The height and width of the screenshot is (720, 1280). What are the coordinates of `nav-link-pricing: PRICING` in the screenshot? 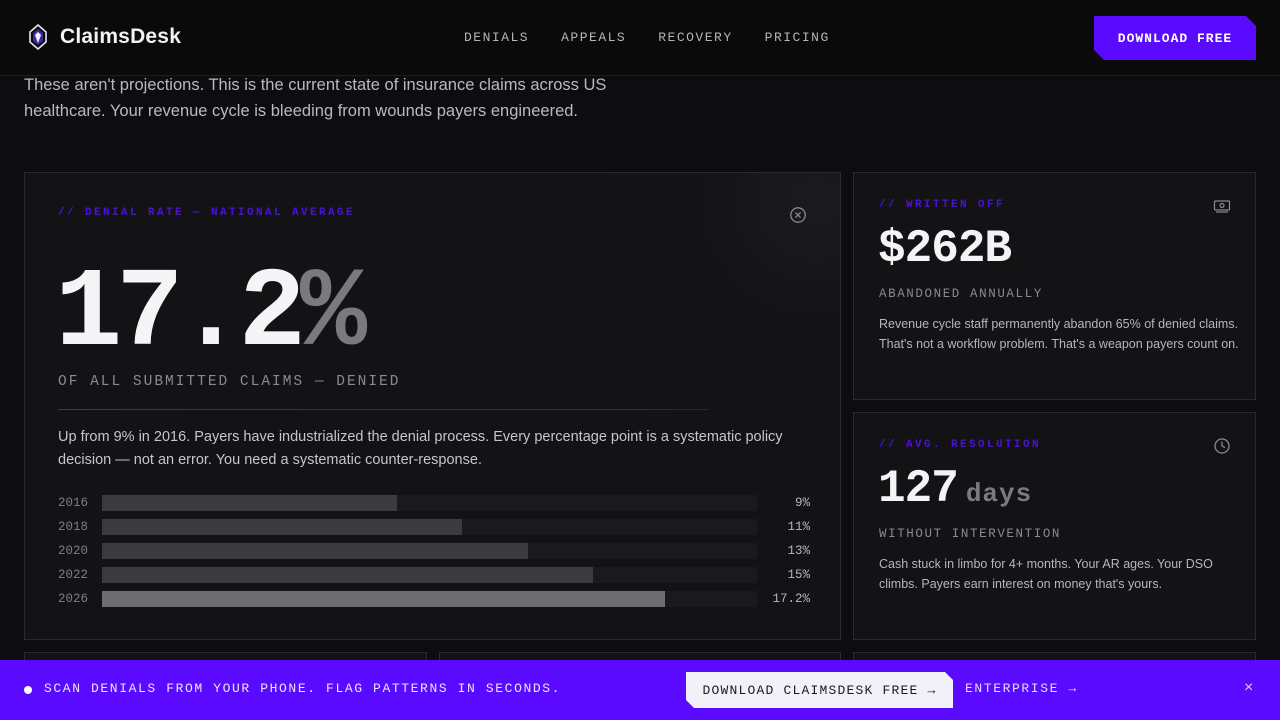 It's located at (797, 37).